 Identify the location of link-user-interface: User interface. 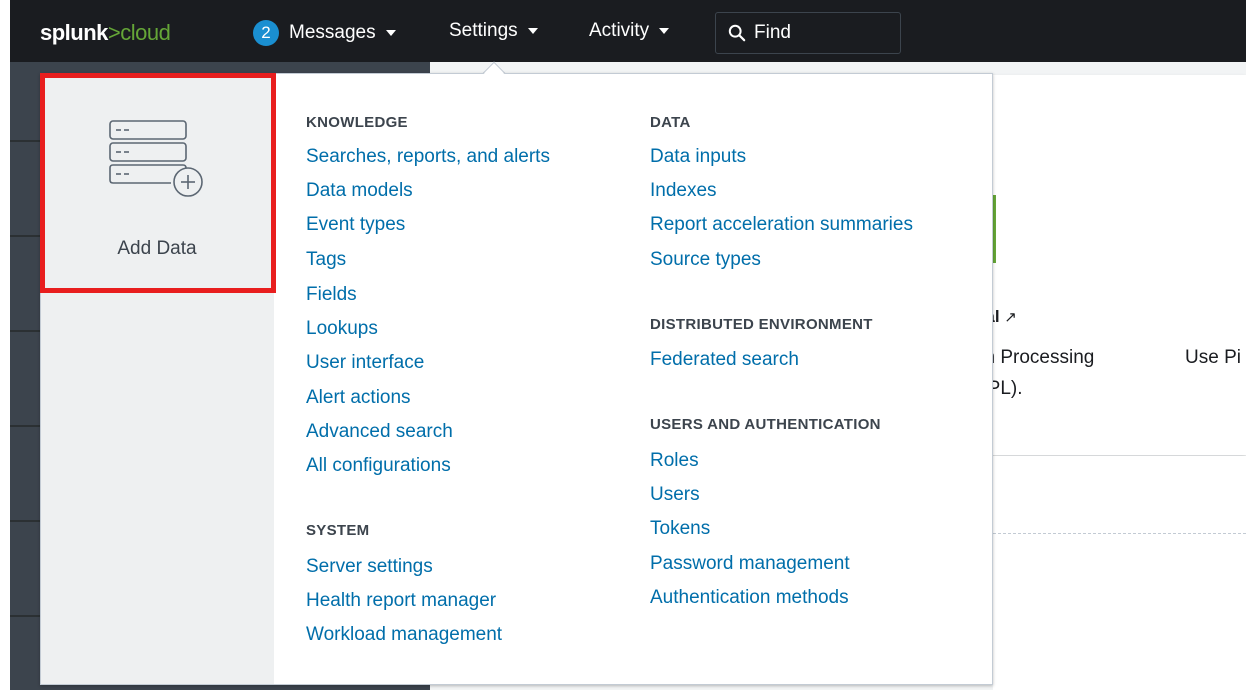
(365, 363).